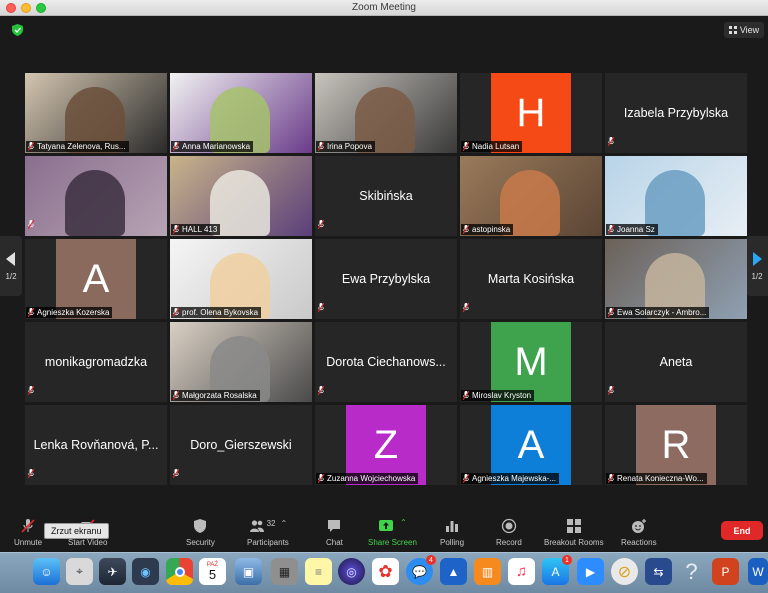 The height and width of the screenshot is (593, 768). I want to click on participants-button: 32 ⌃ Participants, so click(268, 532).